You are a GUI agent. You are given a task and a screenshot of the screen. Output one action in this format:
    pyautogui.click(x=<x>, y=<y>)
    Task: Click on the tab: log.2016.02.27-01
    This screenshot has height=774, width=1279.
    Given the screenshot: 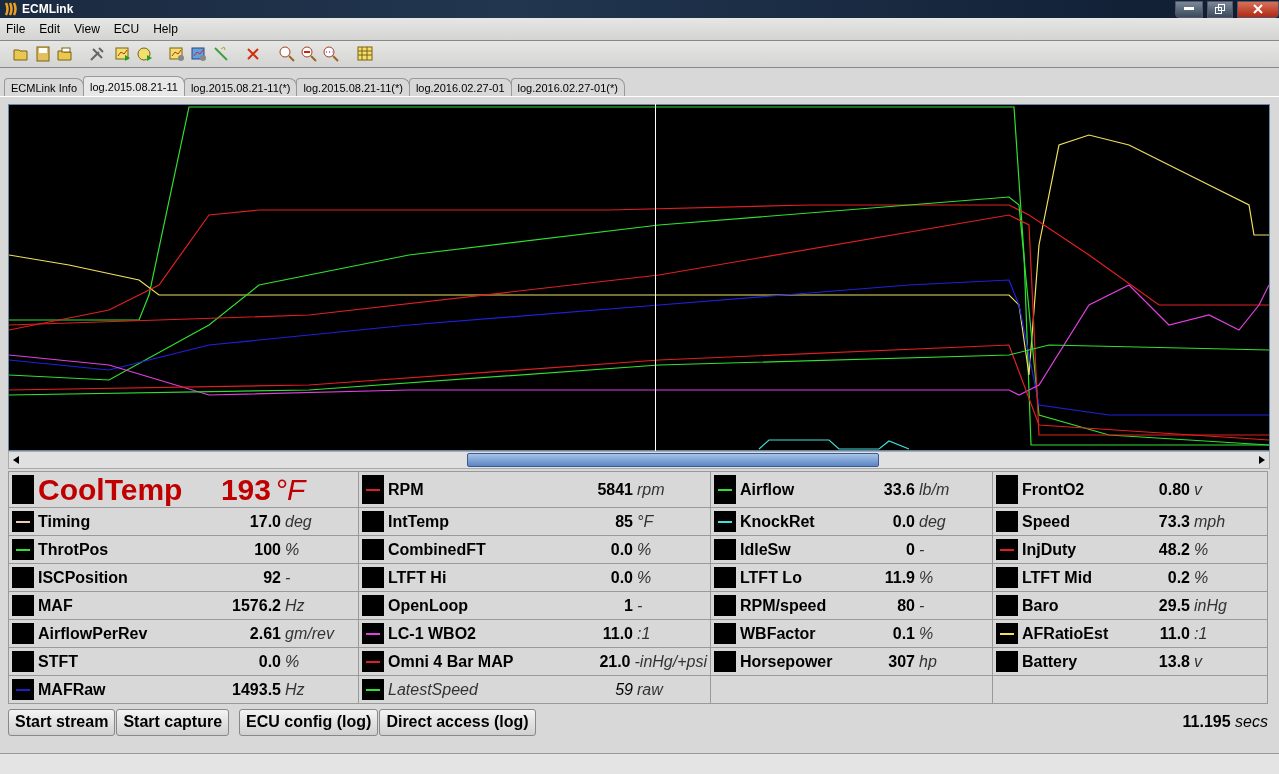 What is the action you would take?
    pyautogui.click(x=460, y=87)
    